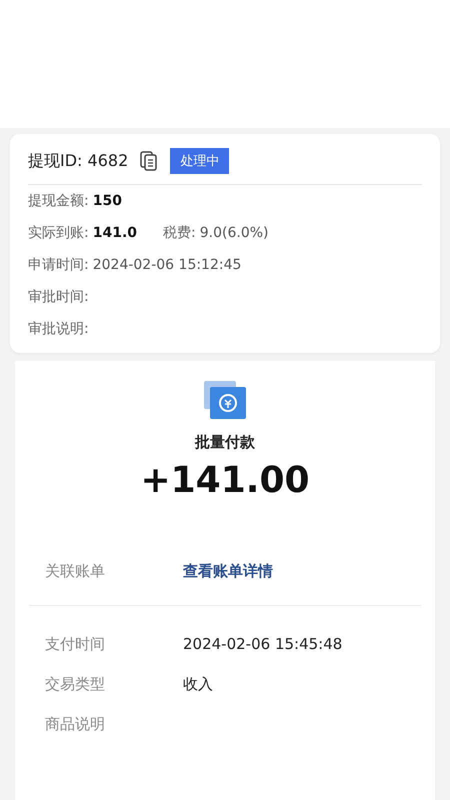  Describe the element at coordinates (75, 644) in the screenshot. I see `field-label: 支付时间` at that location.